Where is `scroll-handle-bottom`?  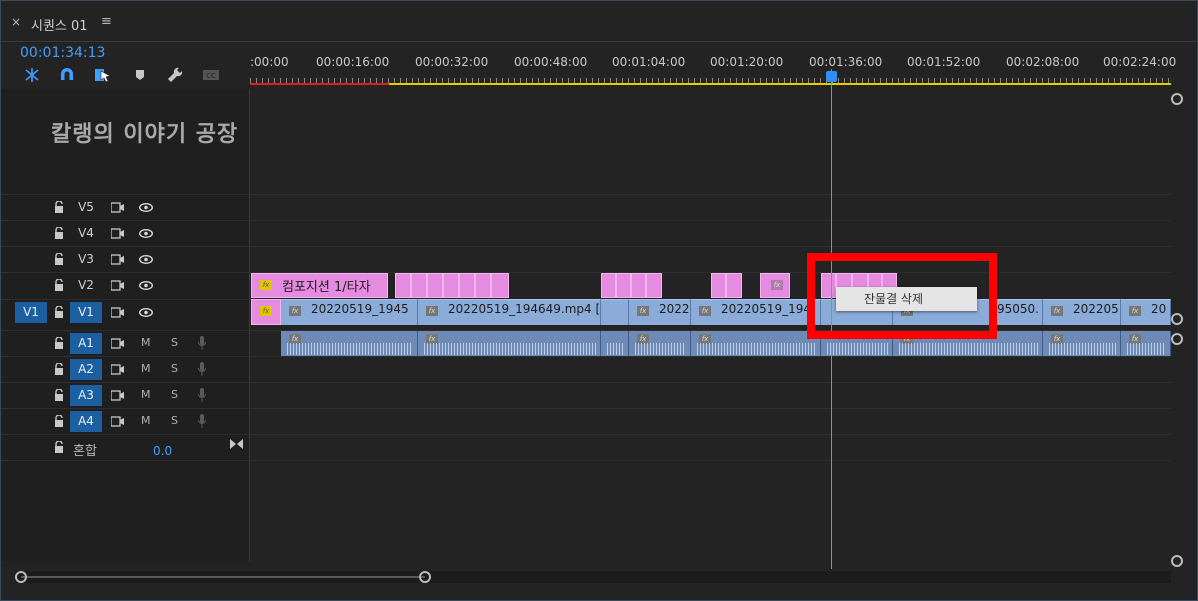 scroll-handle-bottom is located at coordinates (1177, 561).